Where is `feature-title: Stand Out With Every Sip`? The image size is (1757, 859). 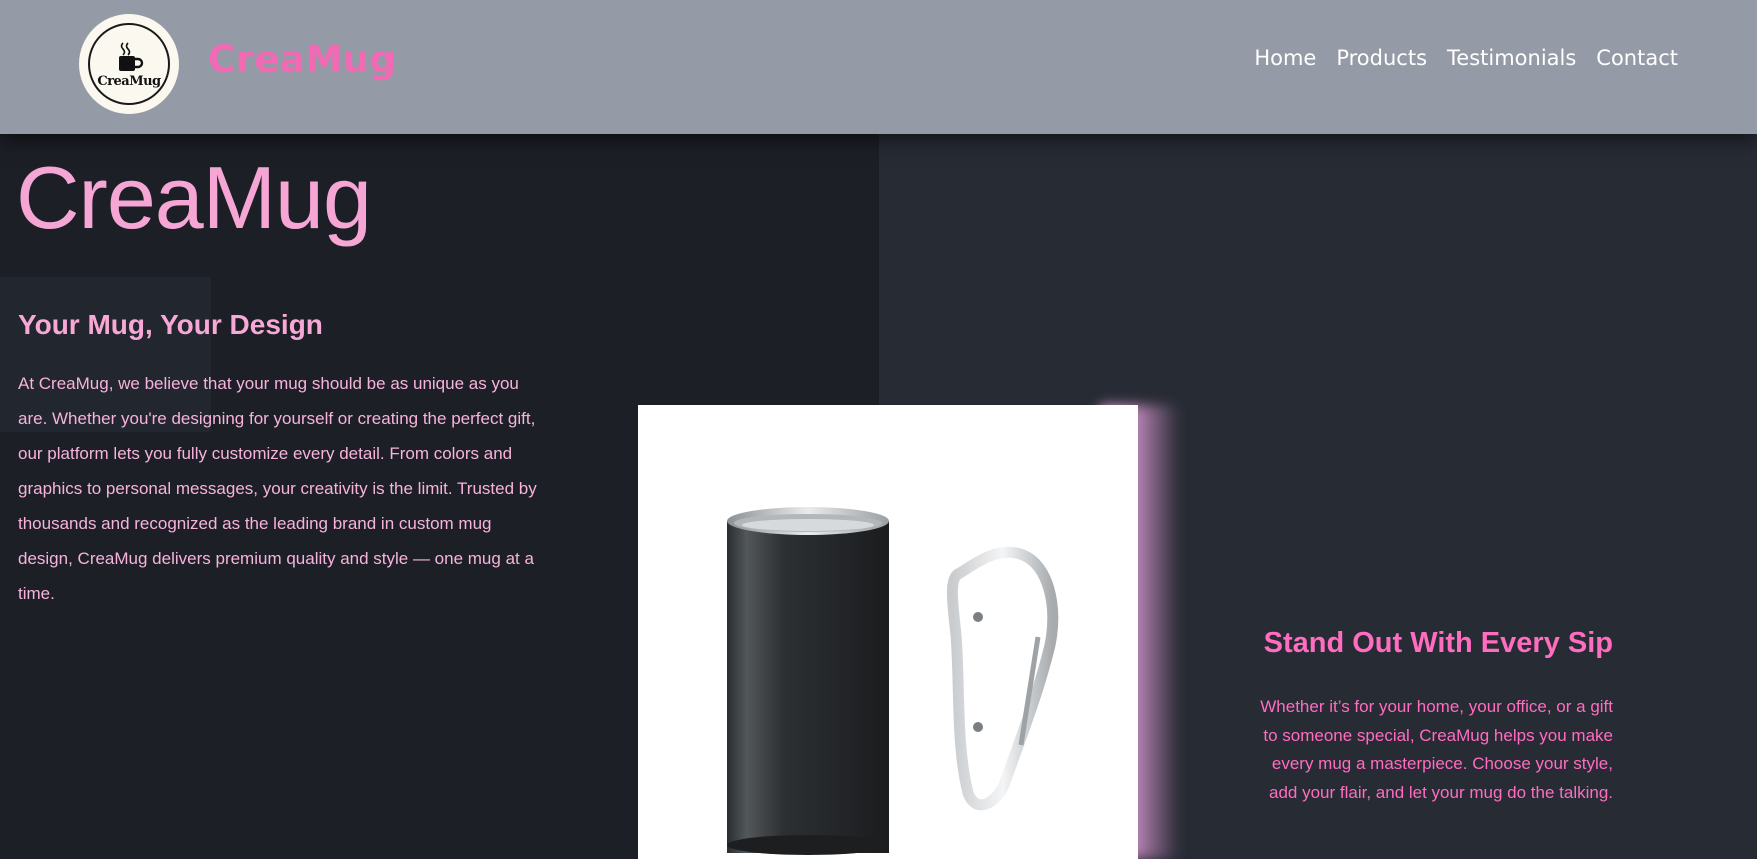 feature-title: Stand Out With Every Sip is located at coordinates (1438, 643).